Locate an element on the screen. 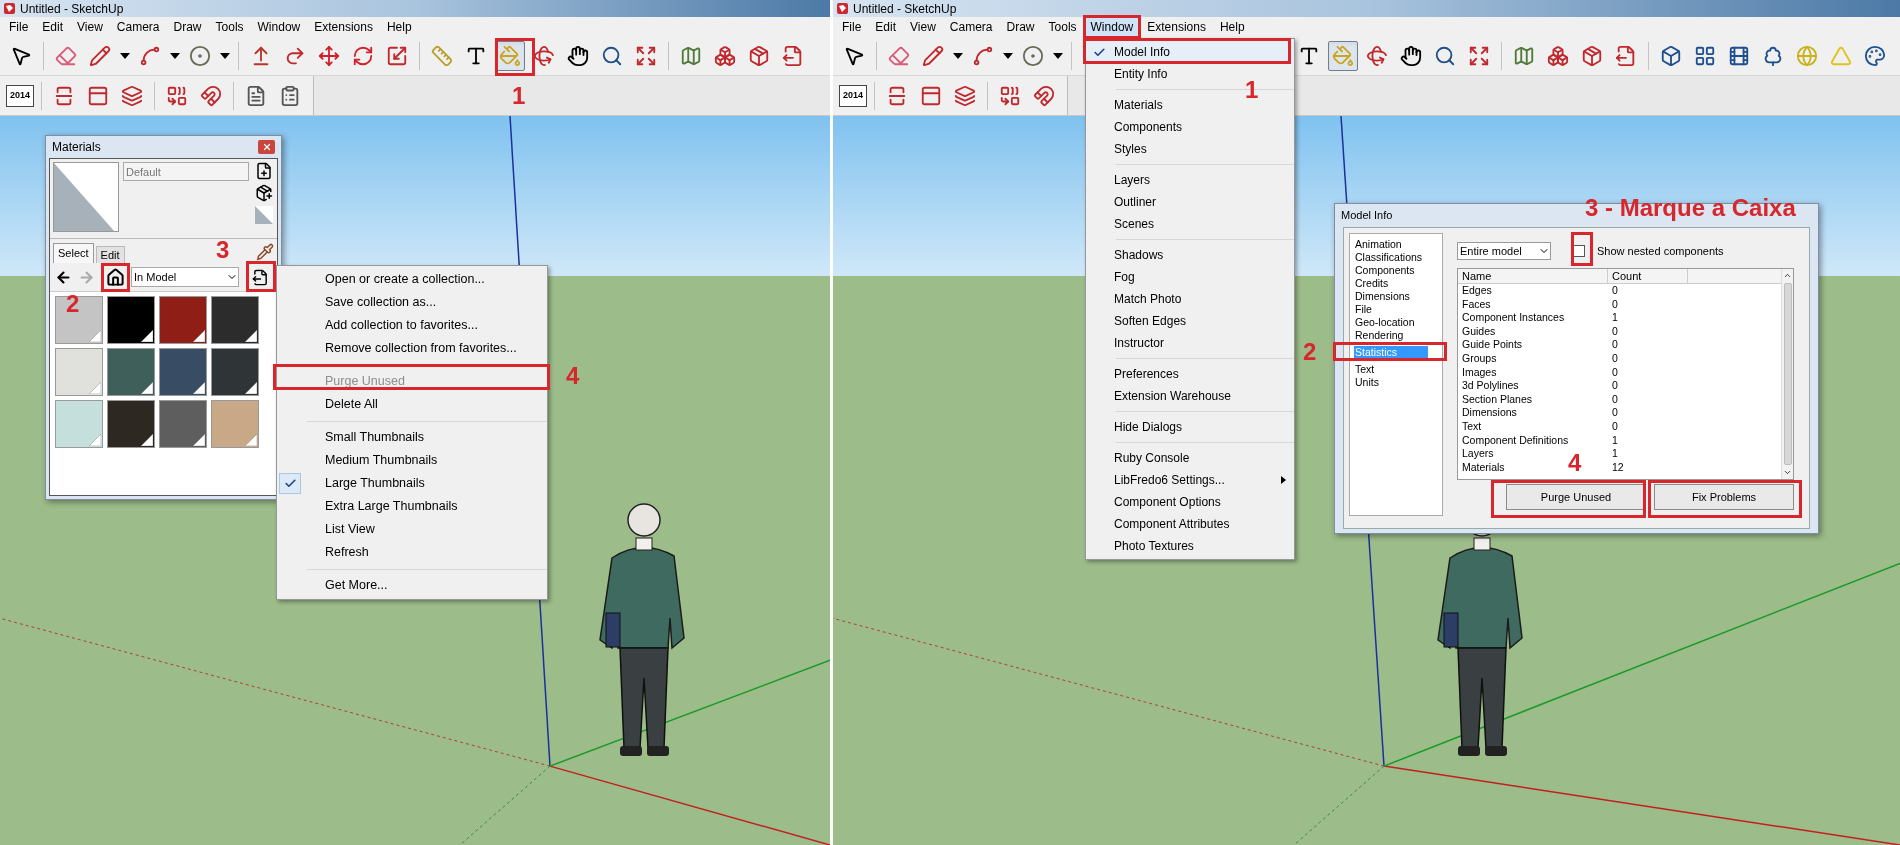  add-material-icon is located at coordinates (264, 193).